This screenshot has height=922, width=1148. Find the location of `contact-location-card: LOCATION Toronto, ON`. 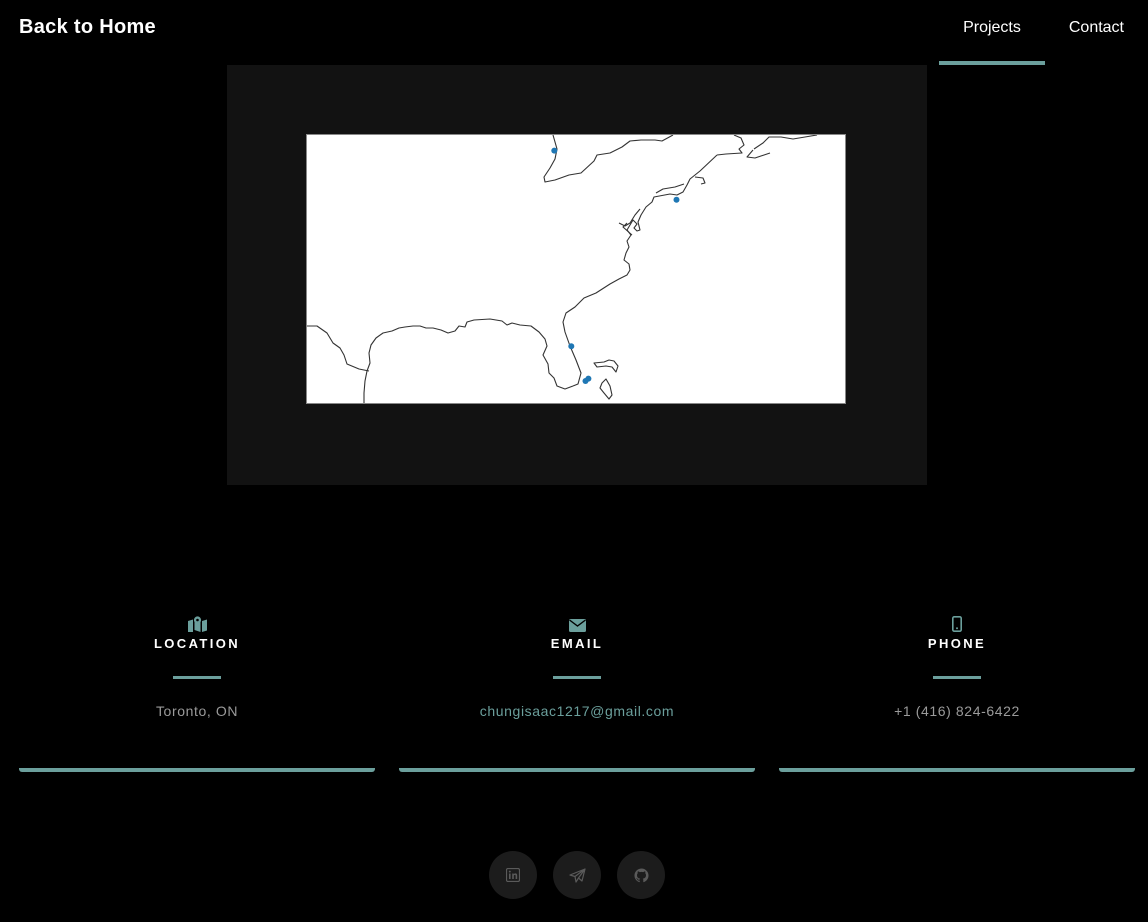

contact-location-card: LOCATION Toronto, ON is located at coordinates (197, 686).